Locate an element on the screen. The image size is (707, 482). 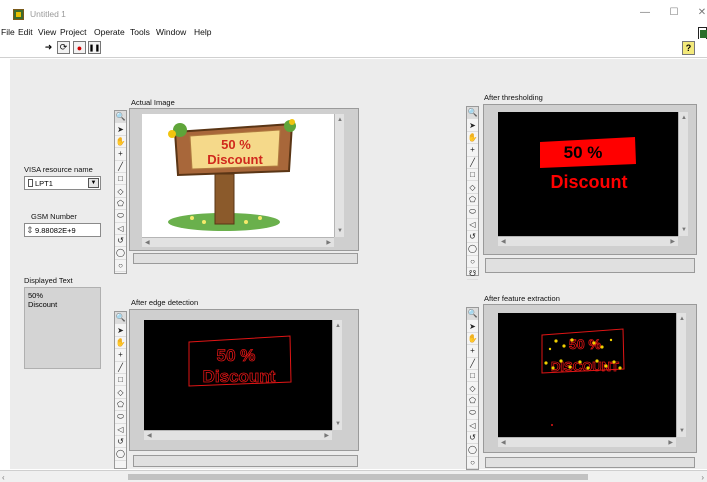
close-button: ✕ is located at coordinates (701, 13).